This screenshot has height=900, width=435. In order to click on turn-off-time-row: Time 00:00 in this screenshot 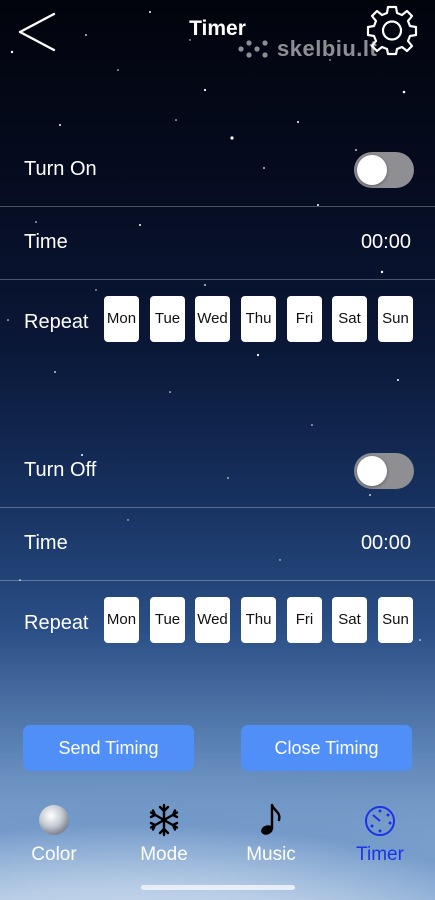, I will do `click(217, 544)`.